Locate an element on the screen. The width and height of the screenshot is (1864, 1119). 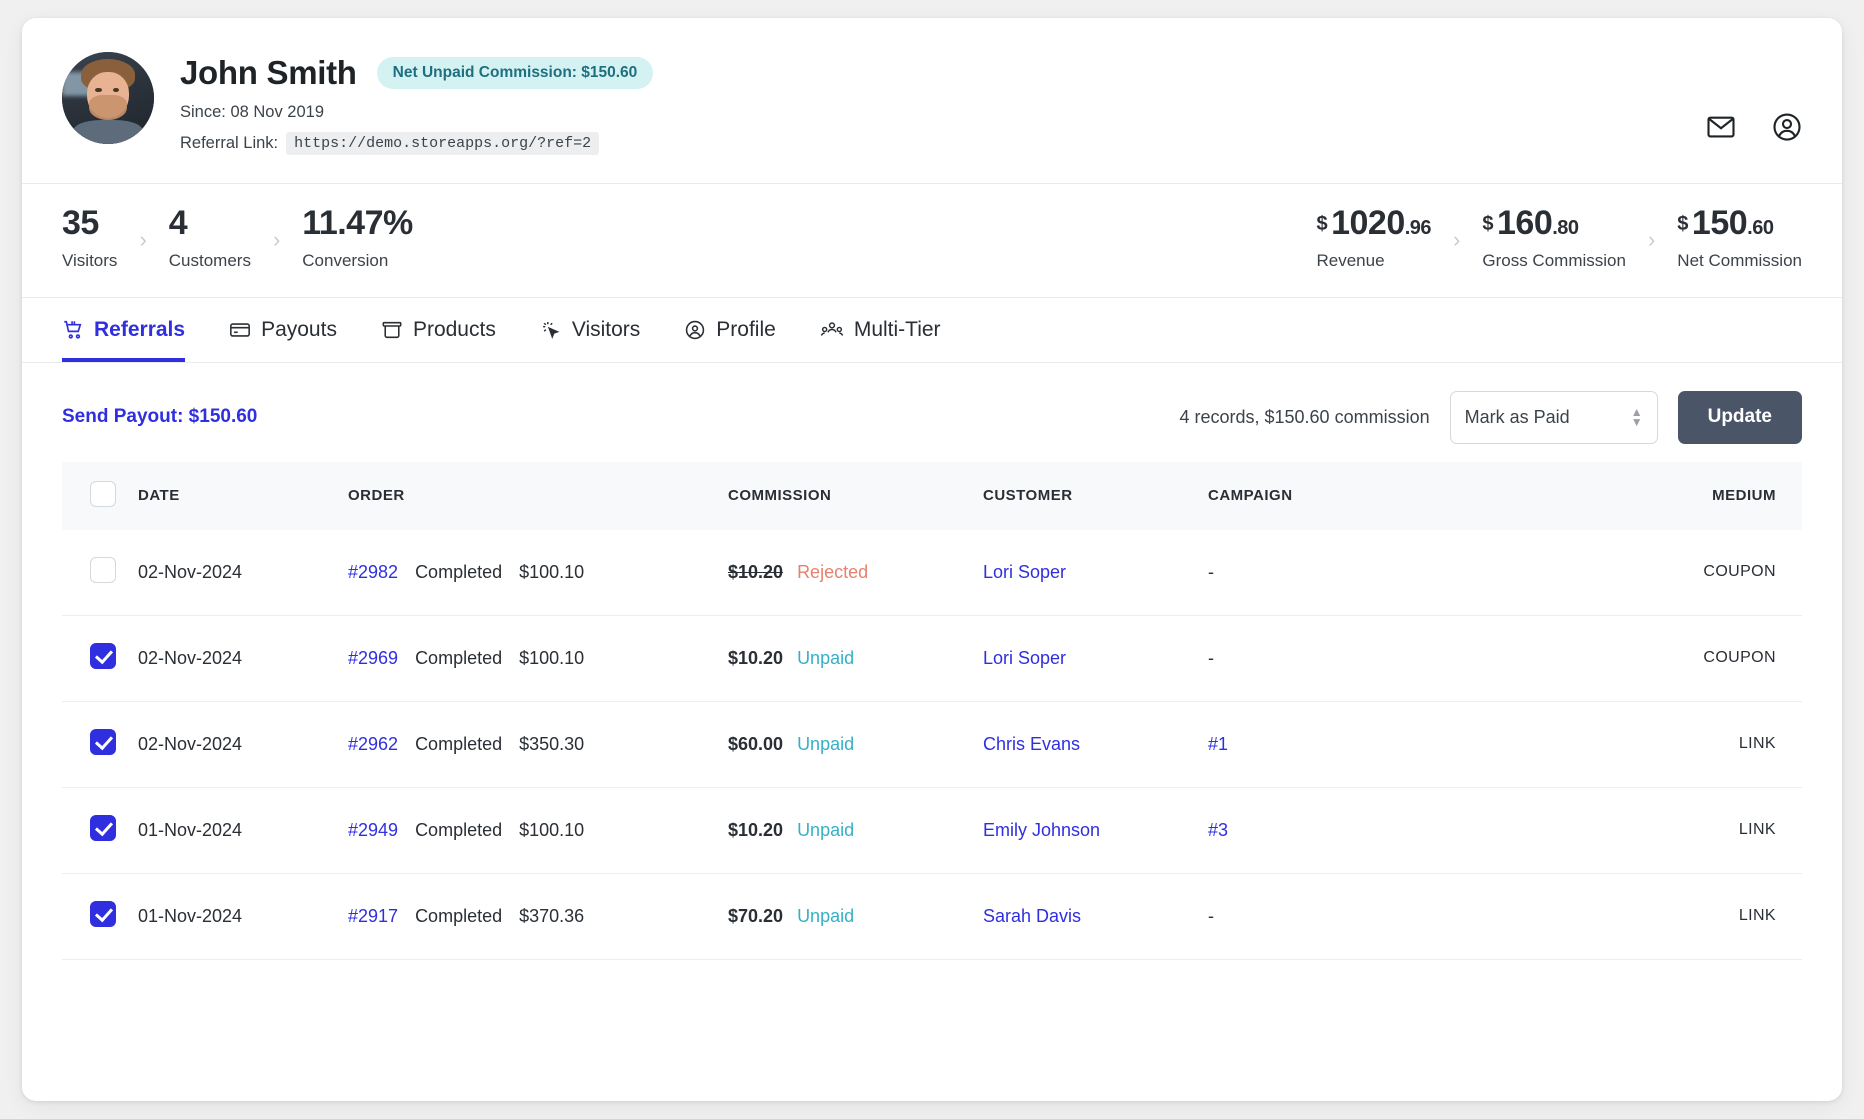
cell-commission: $60.00 Unpaid is located at coordinates (855, 744).